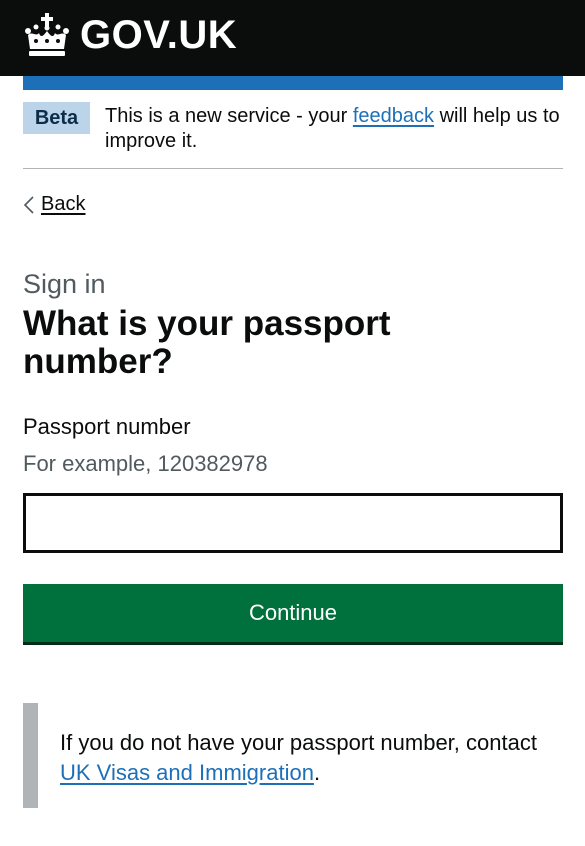 The image size is (585, 846). I want to click on inset-text-after: ., so click(317, 772).